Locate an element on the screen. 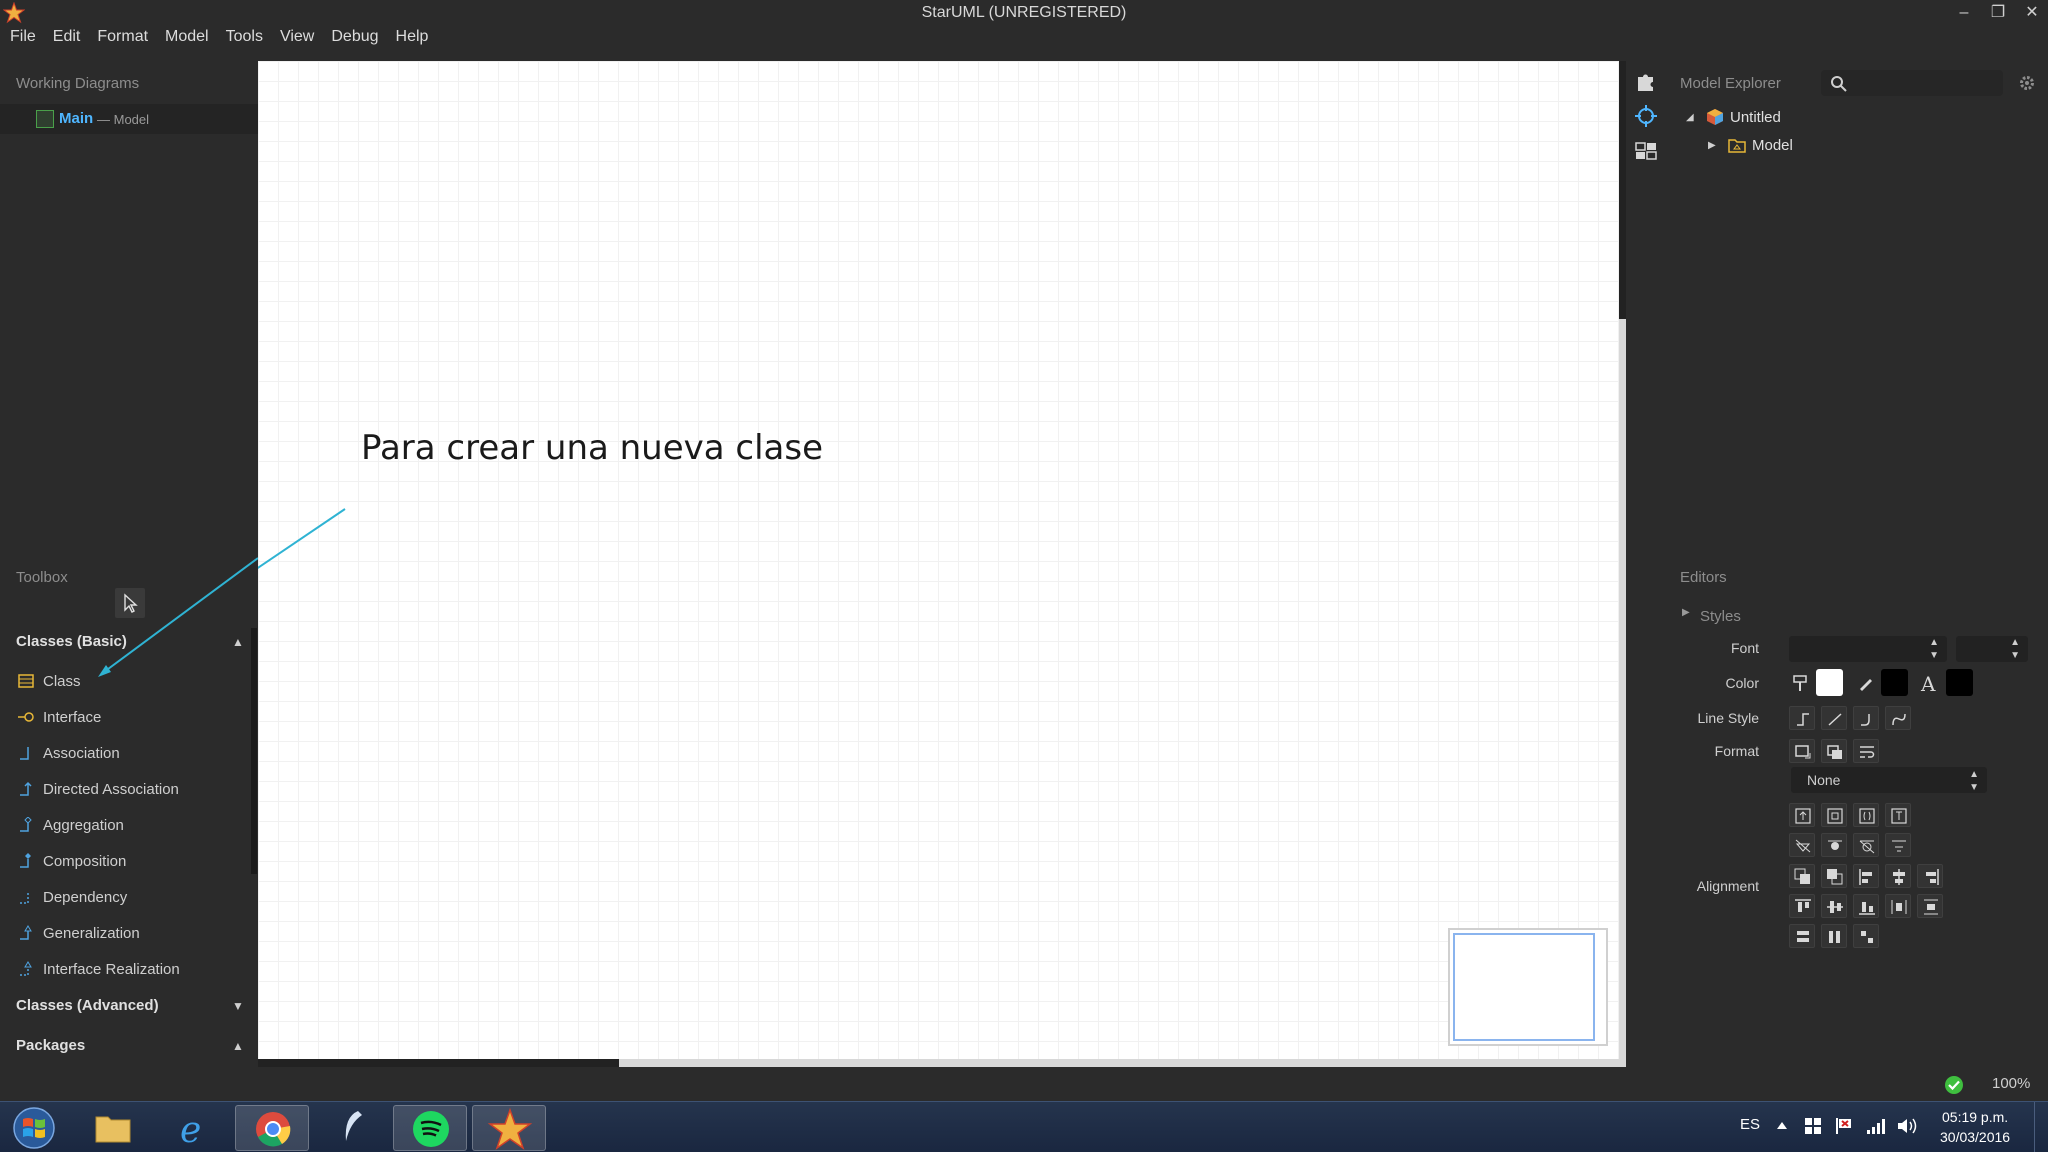 Image resolution: width=2048 pixels, height=1152 pixels. tree-toggle-icon: ◢ is located at coordinates (1696, 117).